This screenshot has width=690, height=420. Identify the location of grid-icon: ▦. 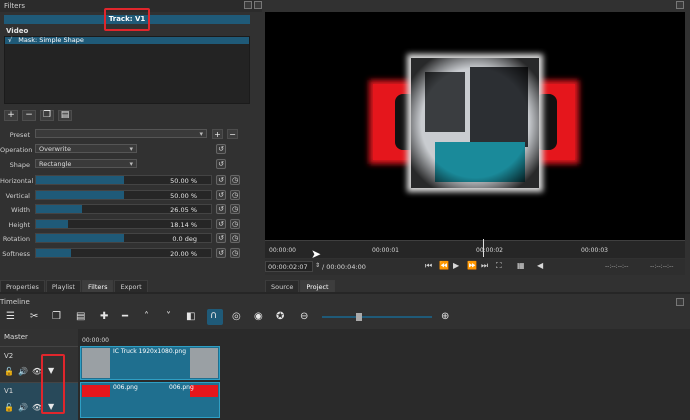
(521, 265).